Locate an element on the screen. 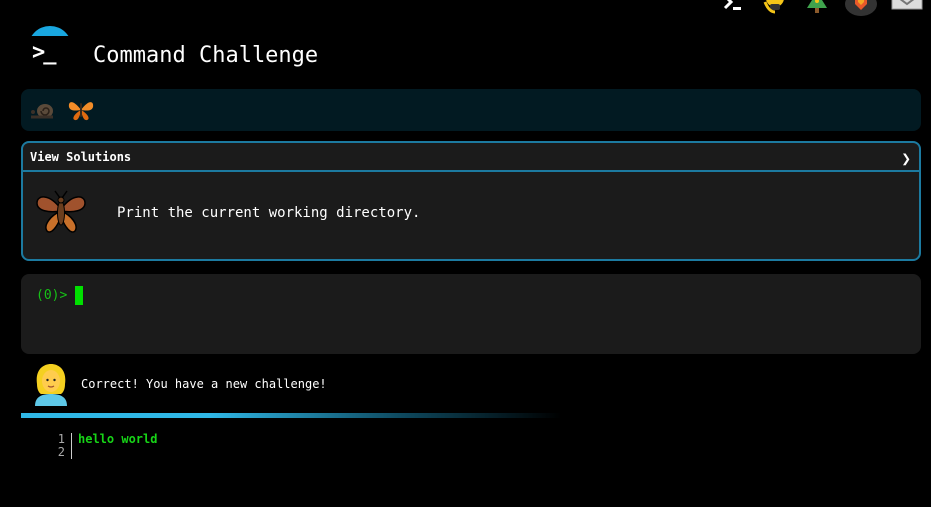 Image resolution: width=931 pixels, height=507 pixels. command-prompt-icon is located at coordinates (733, 7).